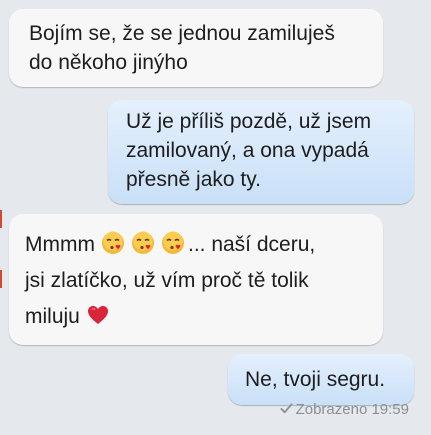  I want to click on message-text: ... naší dceru,, so click(251, 244).